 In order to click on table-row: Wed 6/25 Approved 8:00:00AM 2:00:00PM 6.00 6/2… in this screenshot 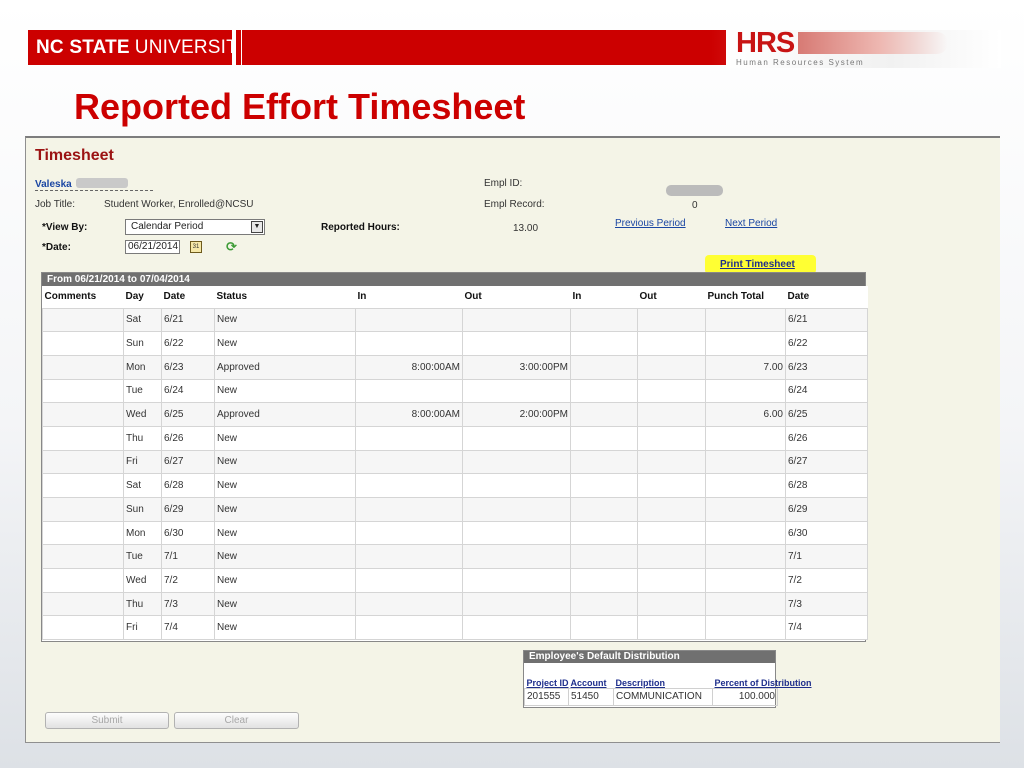, I will do `click(455, 414)`.